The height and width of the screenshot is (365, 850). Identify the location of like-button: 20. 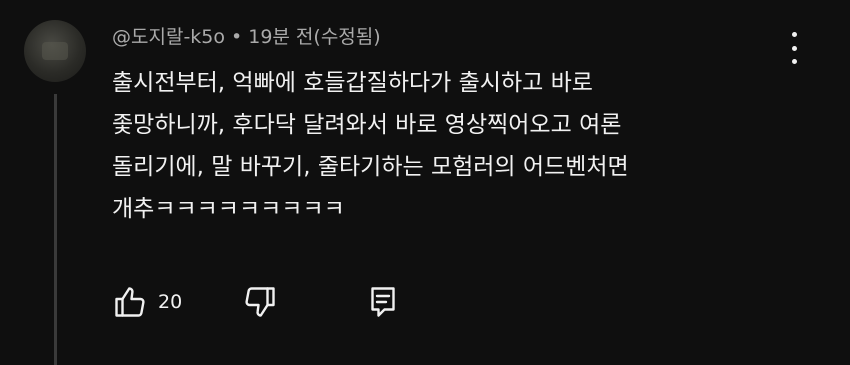
(147, 302).